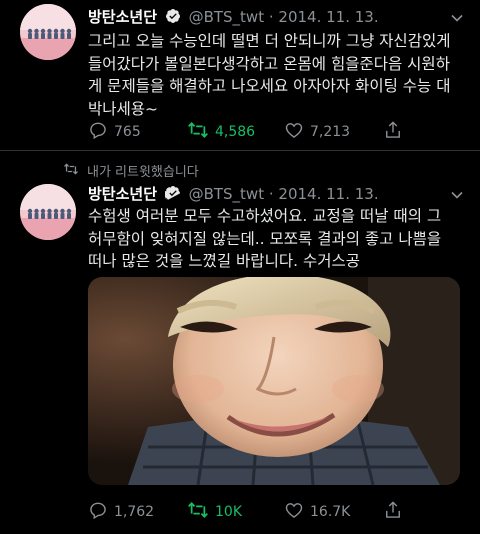 Image resolution: width=480 pixels, height=534 pixels. I want to click on tweet-text-line: 게 문제들을 해결하고 나오세요 아자아자 화이팅 수능 대, so click(269, 86).